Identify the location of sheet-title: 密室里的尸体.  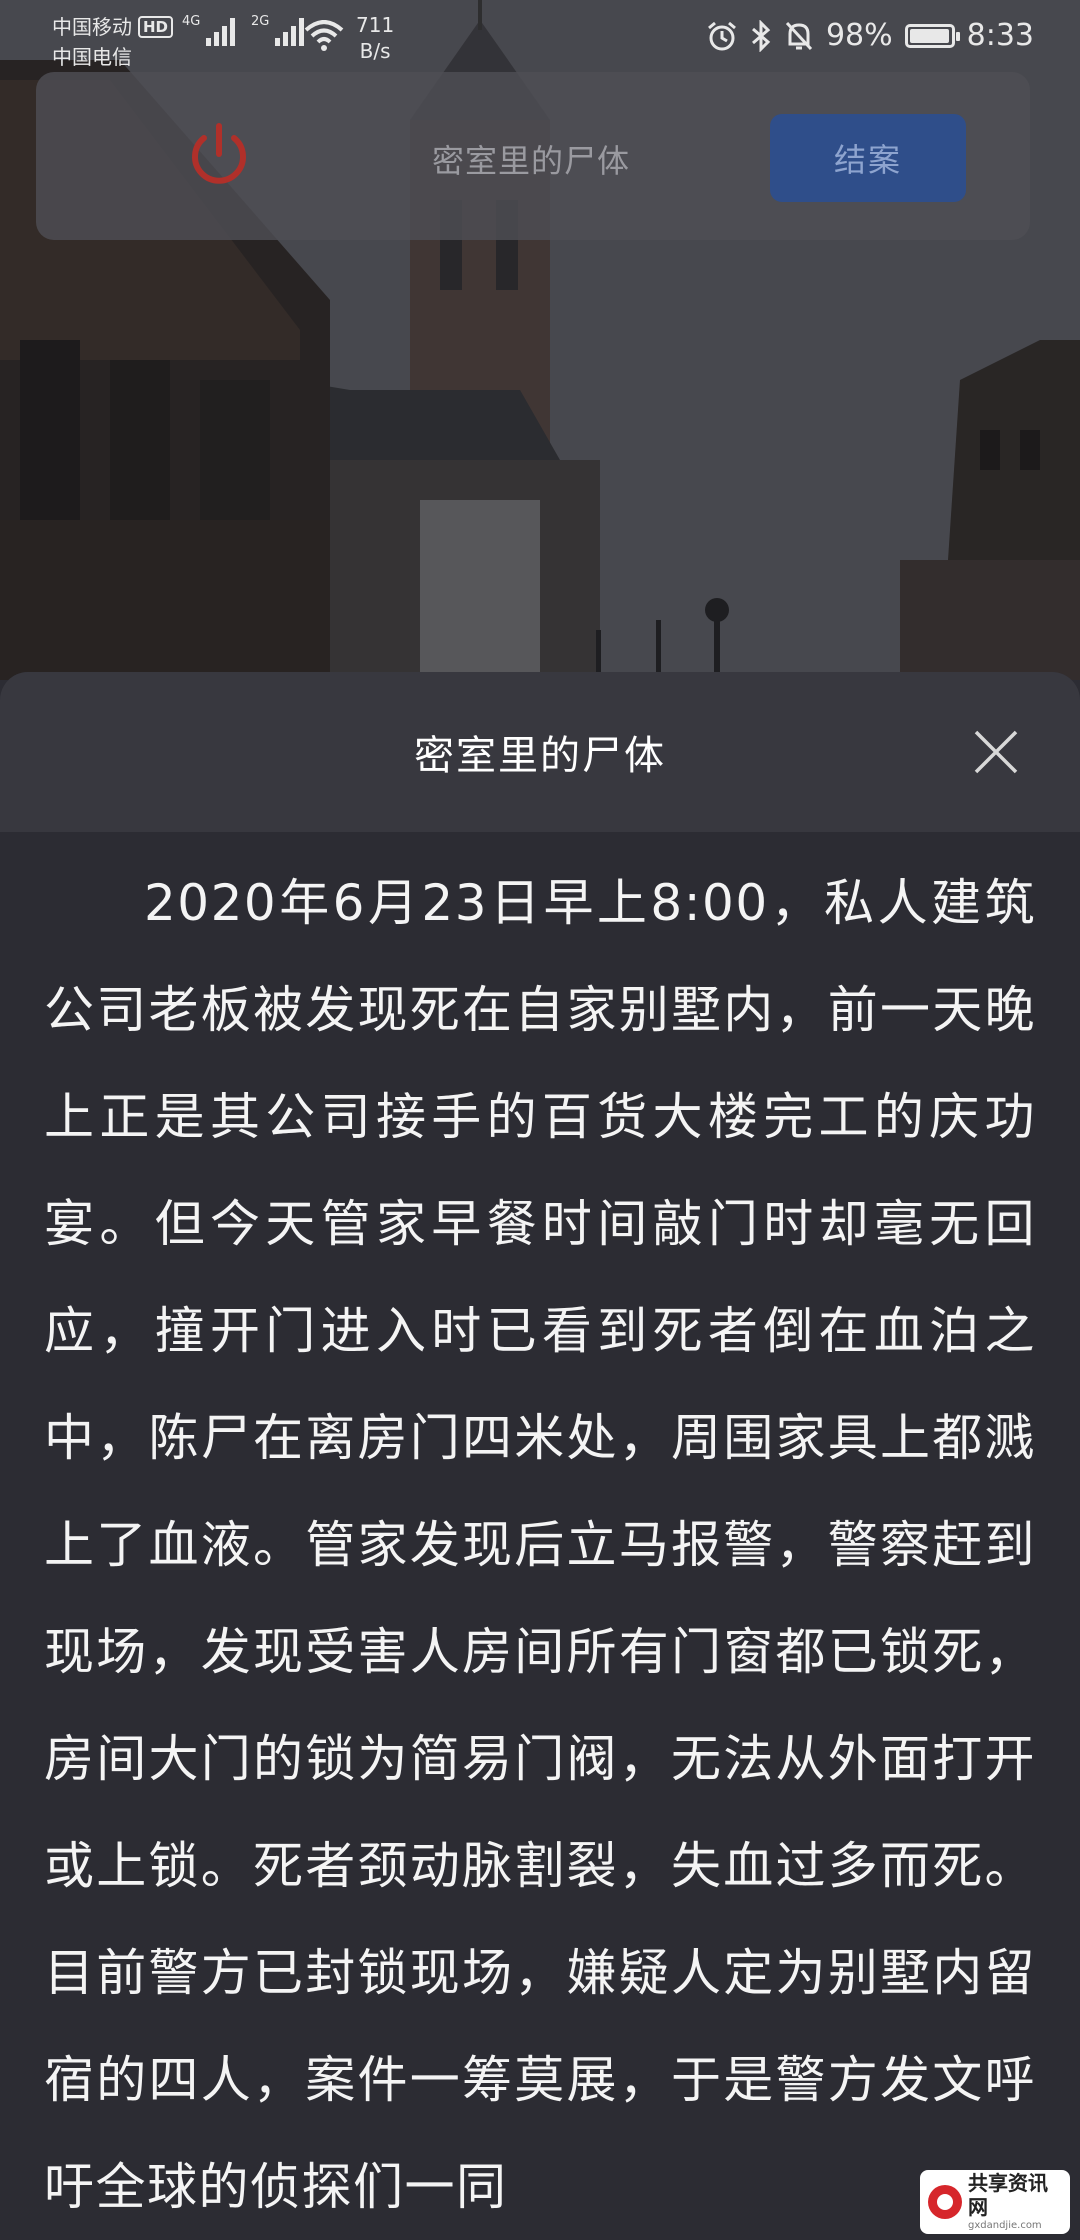
(540, 756).